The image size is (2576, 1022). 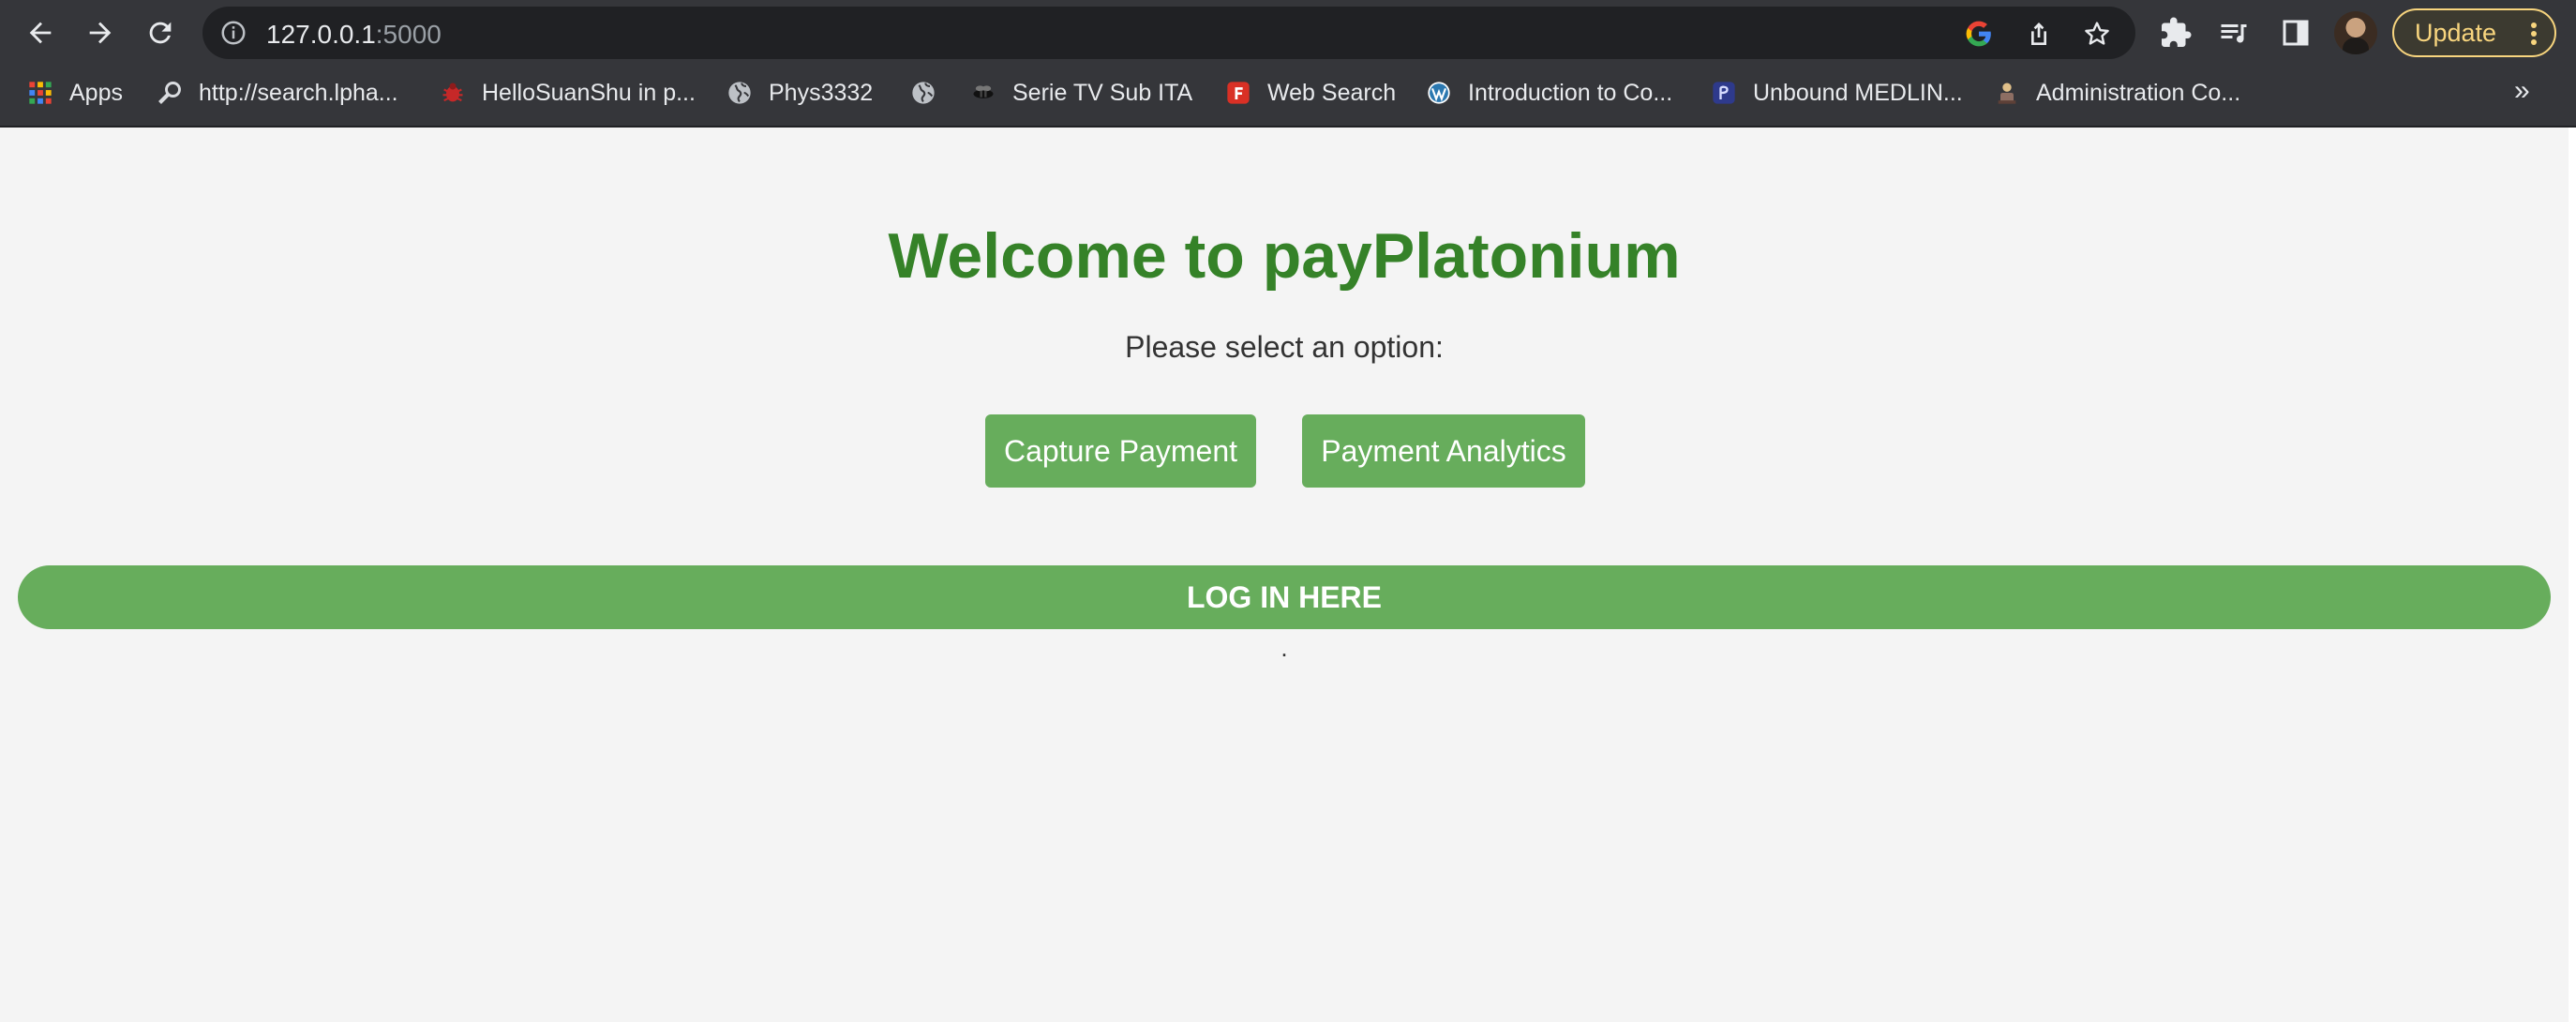 I want to click on forward-arrow-icon, so click(x=101, y=33).